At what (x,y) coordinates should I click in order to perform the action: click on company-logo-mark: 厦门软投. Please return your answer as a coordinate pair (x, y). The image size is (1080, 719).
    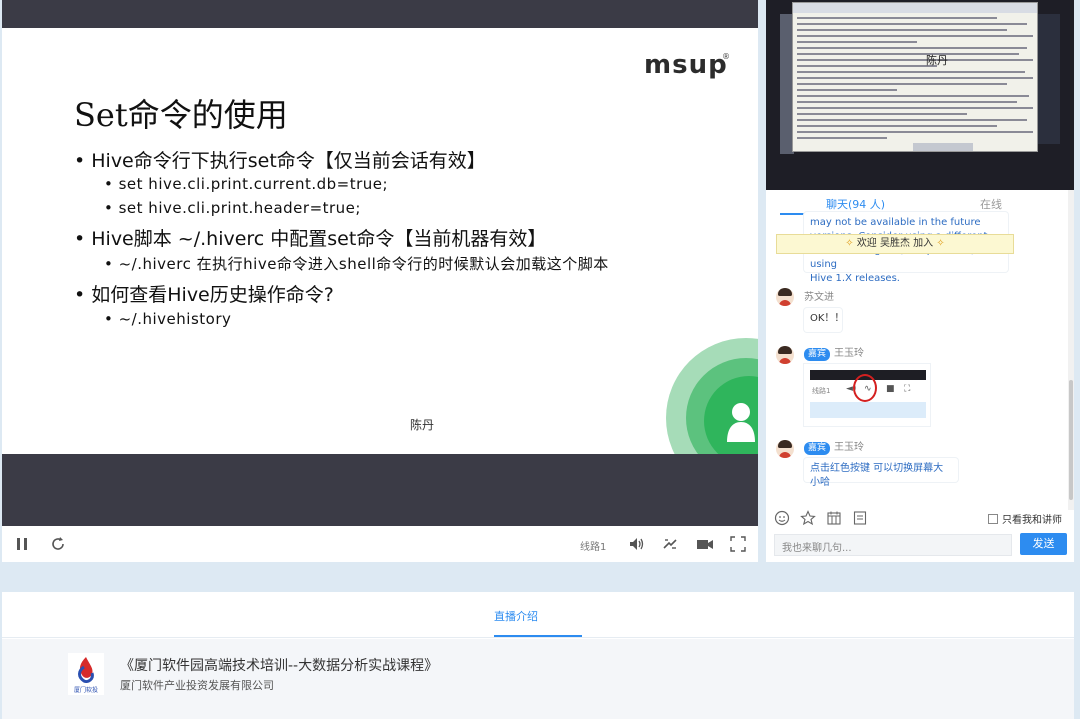
    Looking at the image, I should click on (86, 674).